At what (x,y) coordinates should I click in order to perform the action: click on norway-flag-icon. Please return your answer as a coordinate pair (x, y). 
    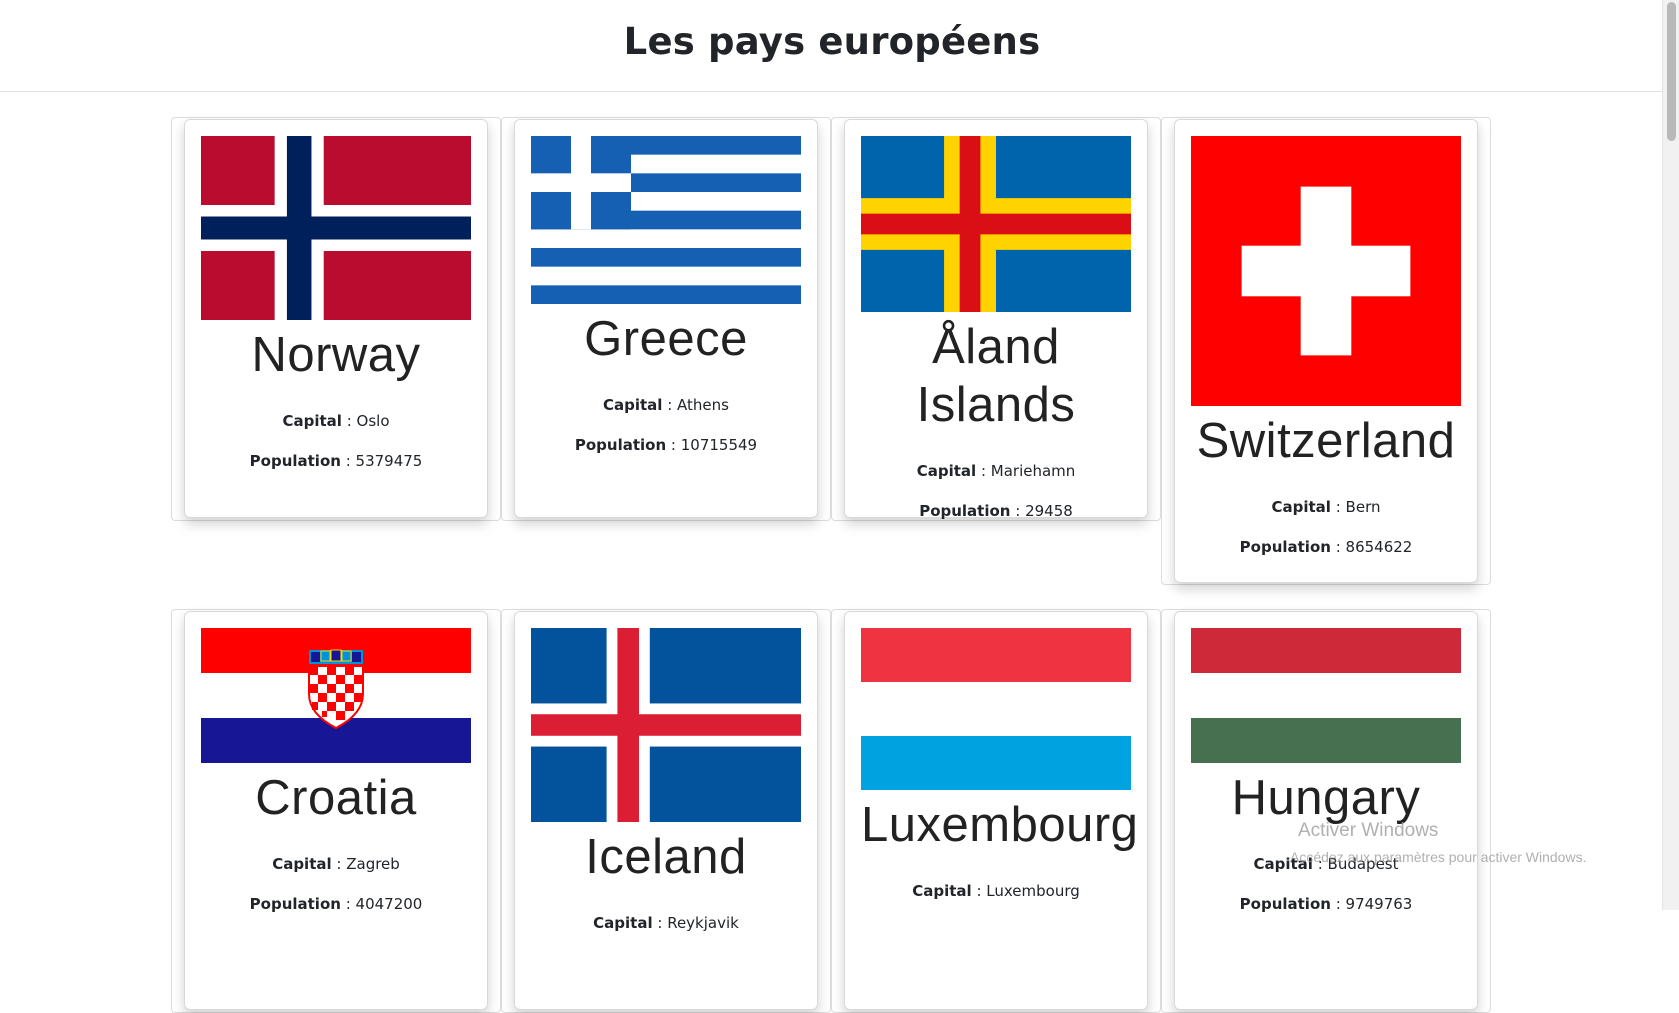
    Looking at the image, I should click on (336, 228).